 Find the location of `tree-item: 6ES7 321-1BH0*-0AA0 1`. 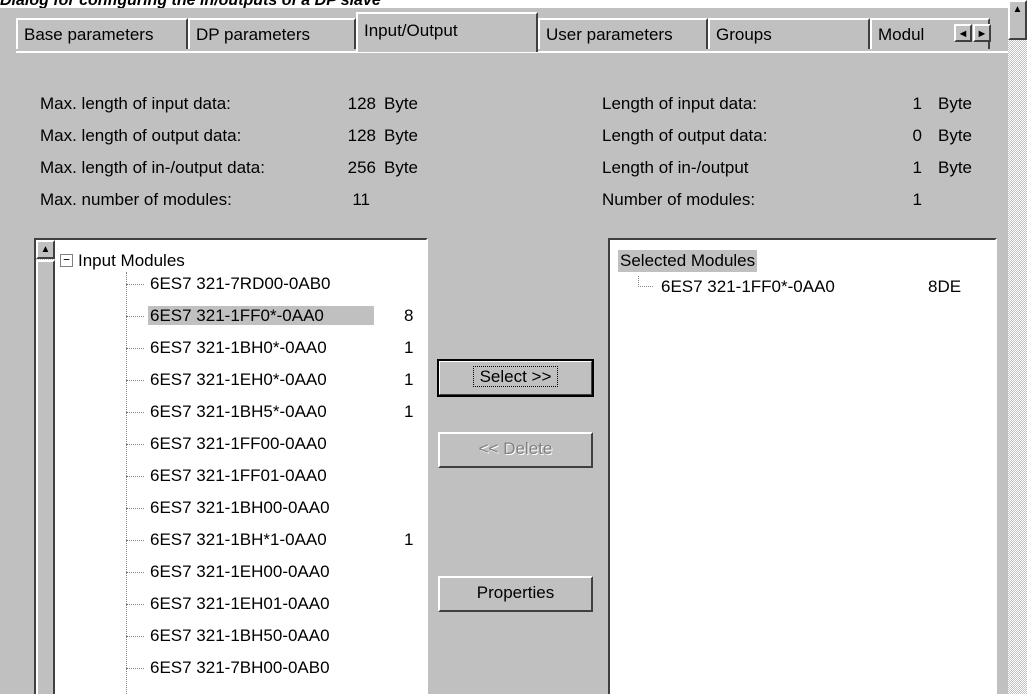

tree-item: 6ES7 321-1BH0*-0AA0 1 is located at coordinates (269, 348).